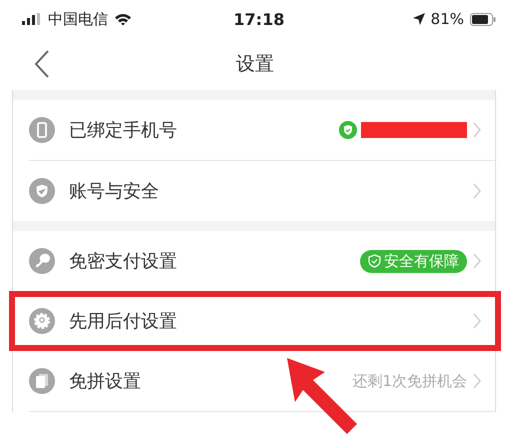 The width and height of the screenshot is (510, 435). Describe the element at coordinates (123, 130) in the screenshot. I see `row-label: 已绑定手机号` at that location.